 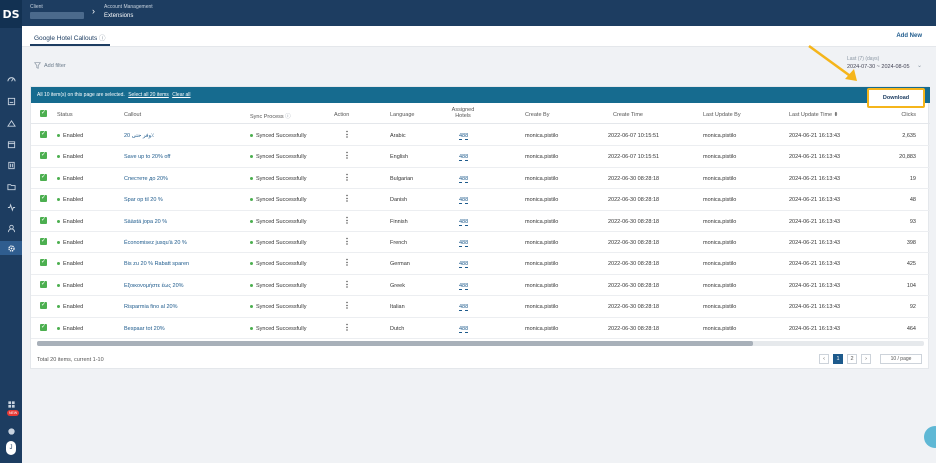 What do you see at coordinates (55, 66) in the screenshot?
I see `add-filter-button: Add filter` at bounding box center [55, 66].